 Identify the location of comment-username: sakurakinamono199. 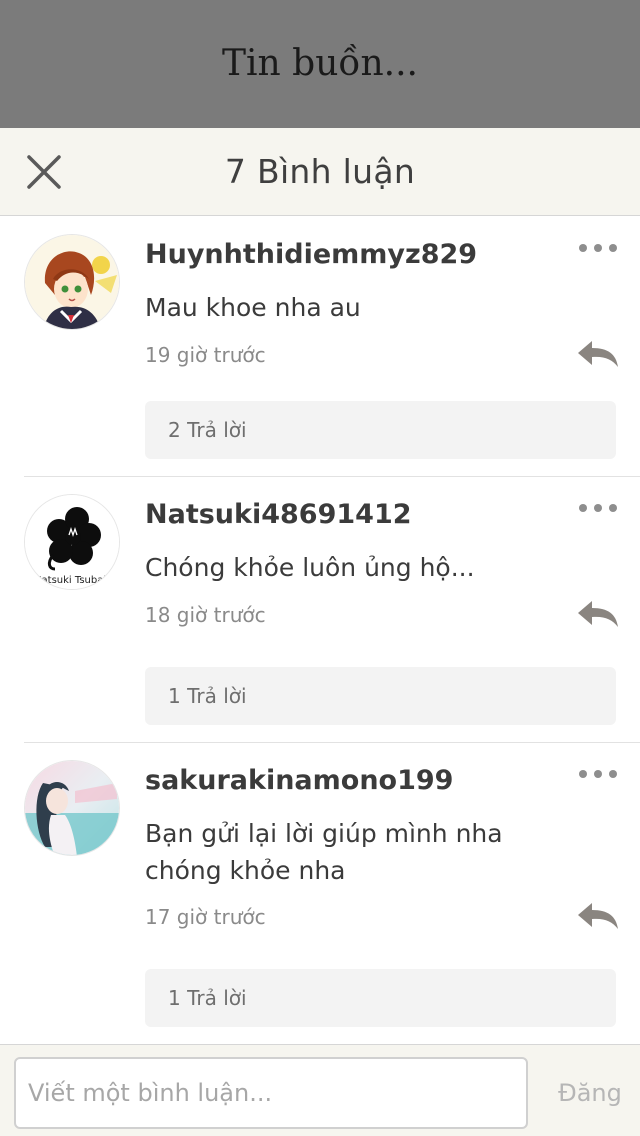
(299, 780).